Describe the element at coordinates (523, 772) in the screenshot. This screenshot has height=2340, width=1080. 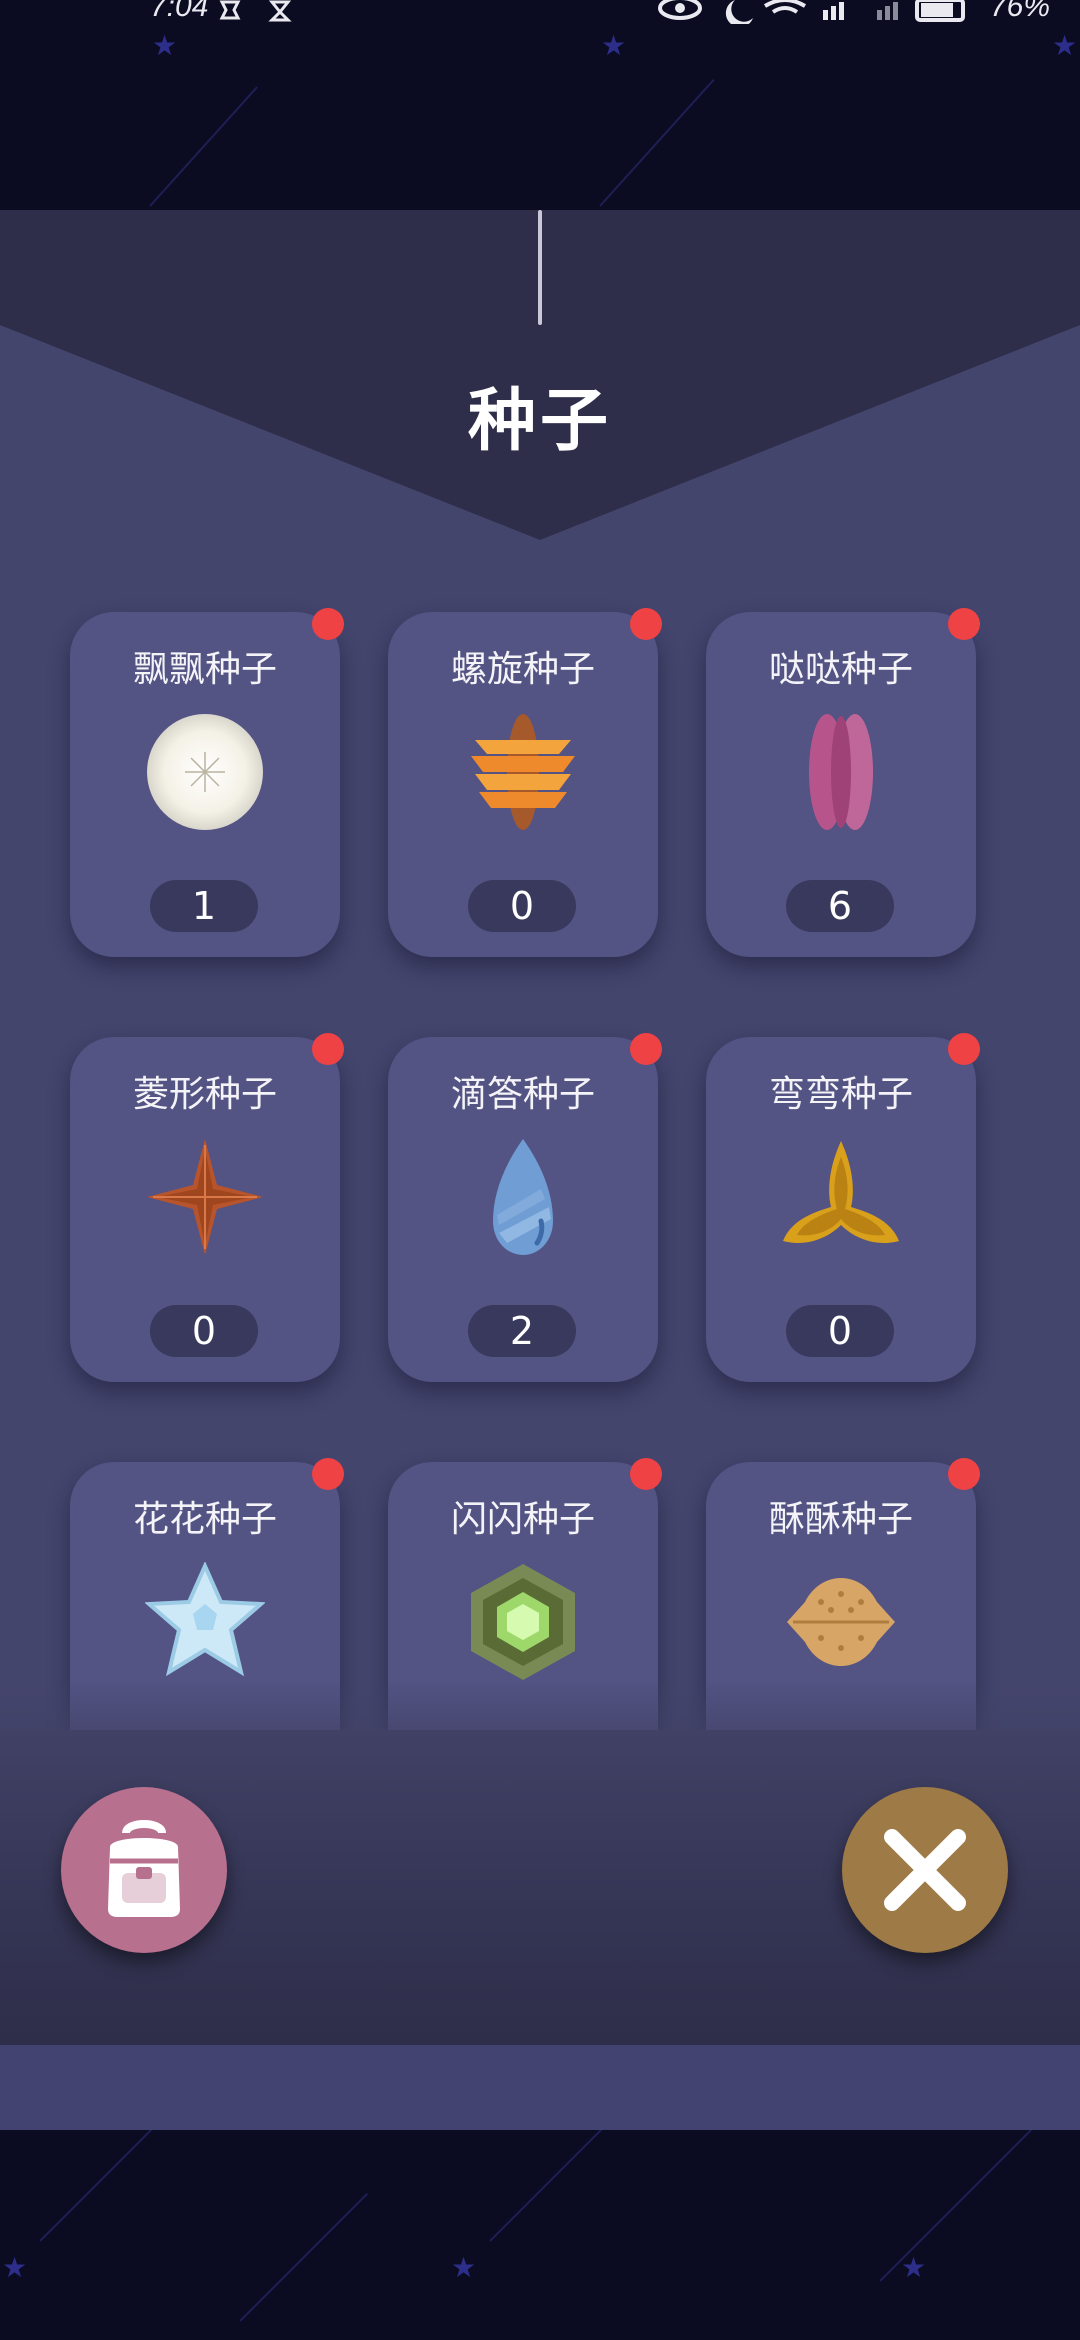
I see `spiral-seed-icon` at that location.